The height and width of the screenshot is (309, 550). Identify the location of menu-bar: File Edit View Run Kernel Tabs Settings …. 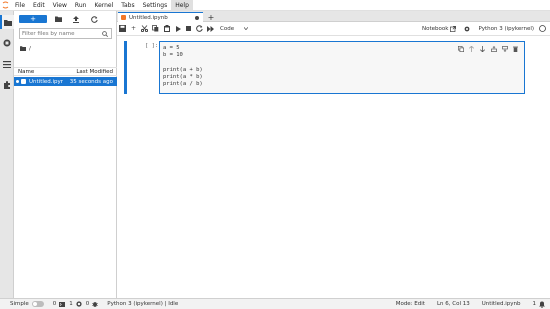
(275, 5).